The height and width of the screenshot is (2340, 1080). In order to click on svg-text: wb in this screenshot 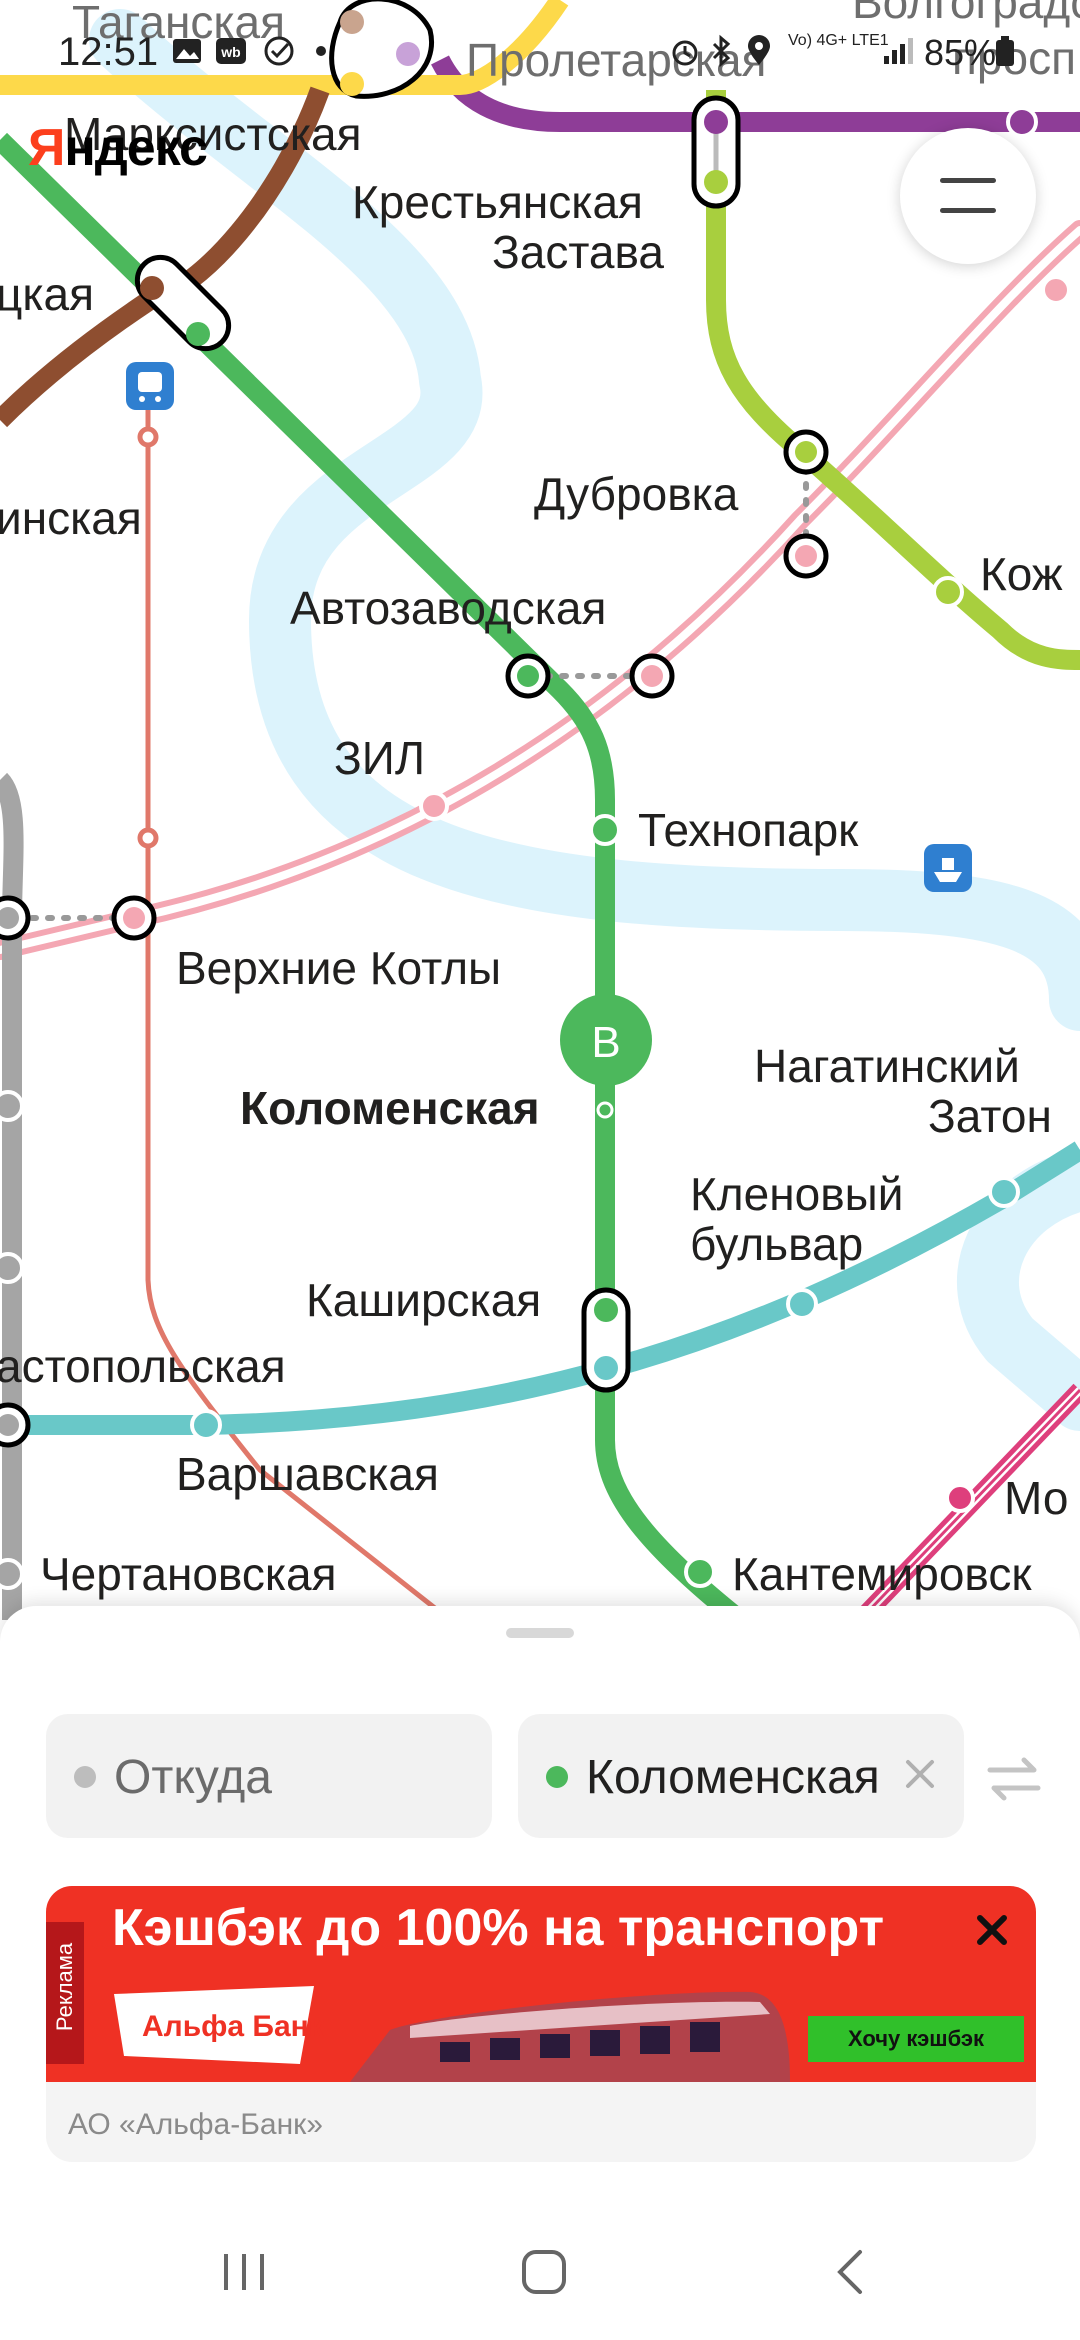, I will do `click(230, 52)`.